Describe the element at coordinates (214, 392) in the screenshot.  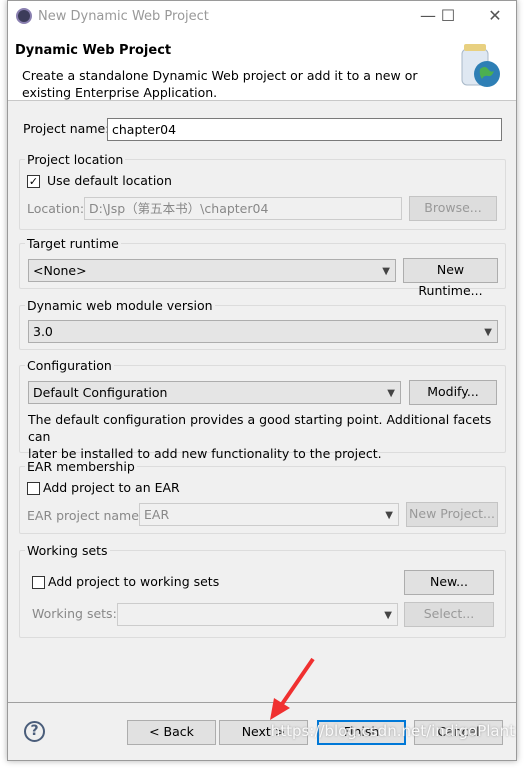
I see `configuration-select: Default Configuration ▼` at that location.